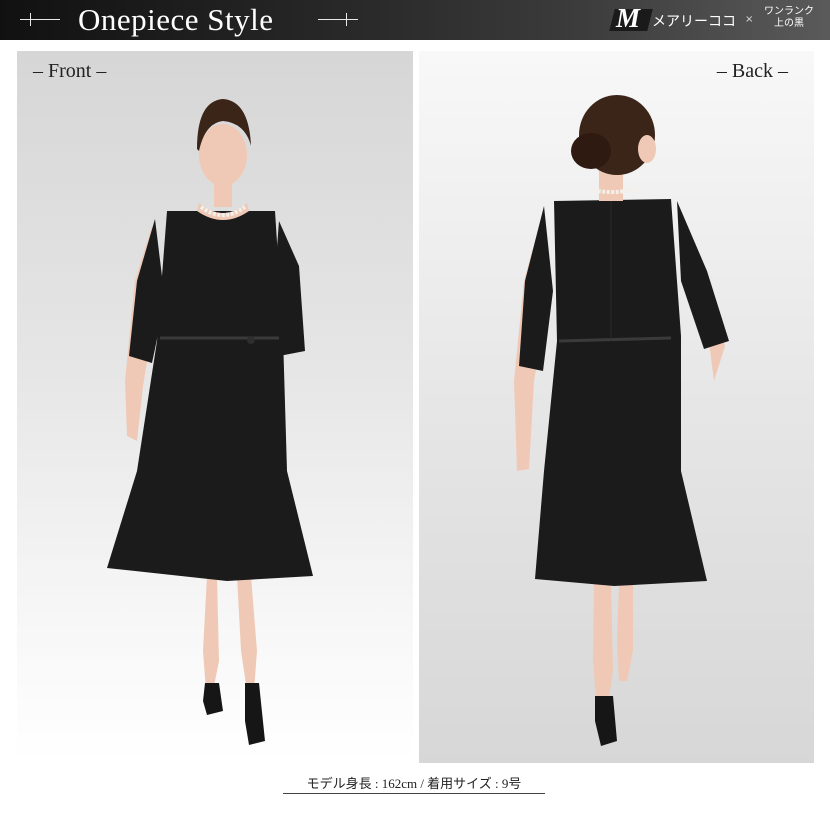 Image resolution: width=830 pixels, height=814 pixels. Describe the element at coordinates (694, 22) in the screenshot. I see `brand-name: メアリーココ` at that location.